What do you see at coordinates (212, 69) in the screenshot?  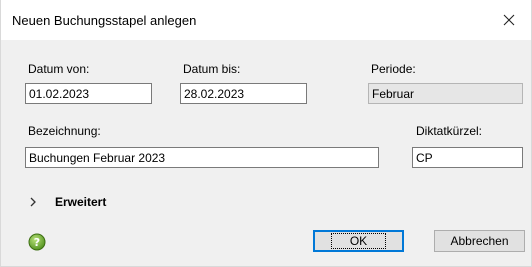 I see `date-to-label: Datum bis:` at bounding box center [212, 69].